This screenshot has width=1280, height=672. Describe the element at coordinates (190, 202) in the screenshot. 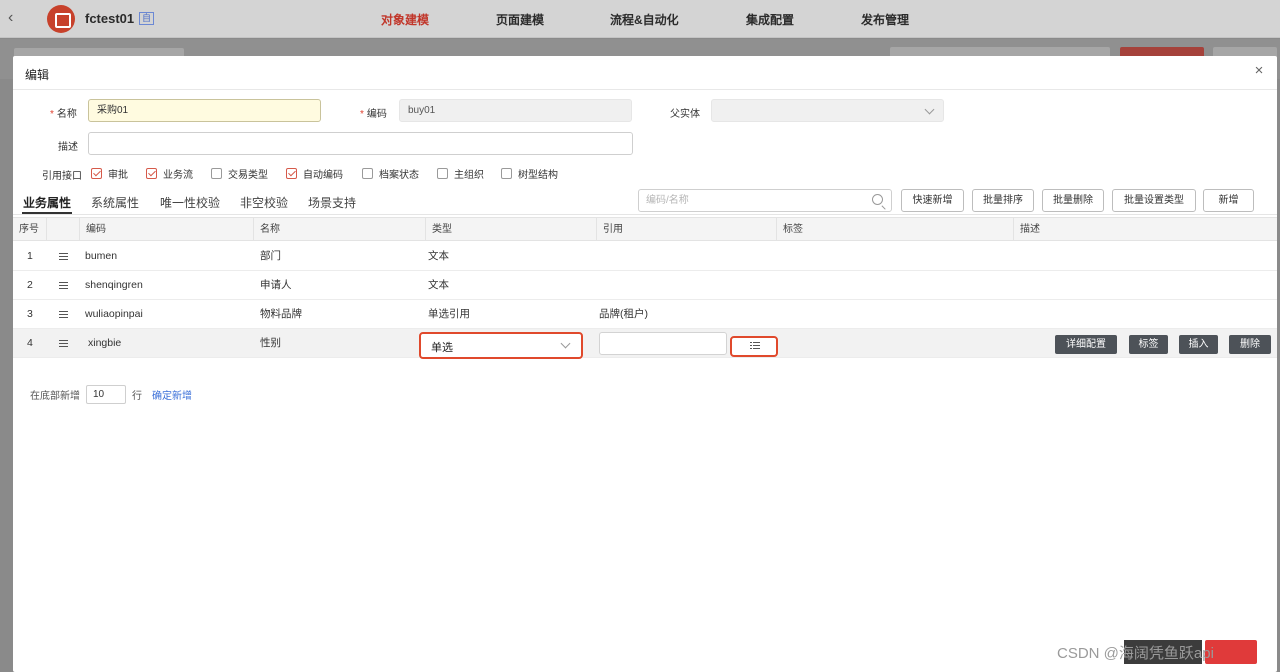

I see `tab-uniqueness-check: 唯一性校验` at that location.